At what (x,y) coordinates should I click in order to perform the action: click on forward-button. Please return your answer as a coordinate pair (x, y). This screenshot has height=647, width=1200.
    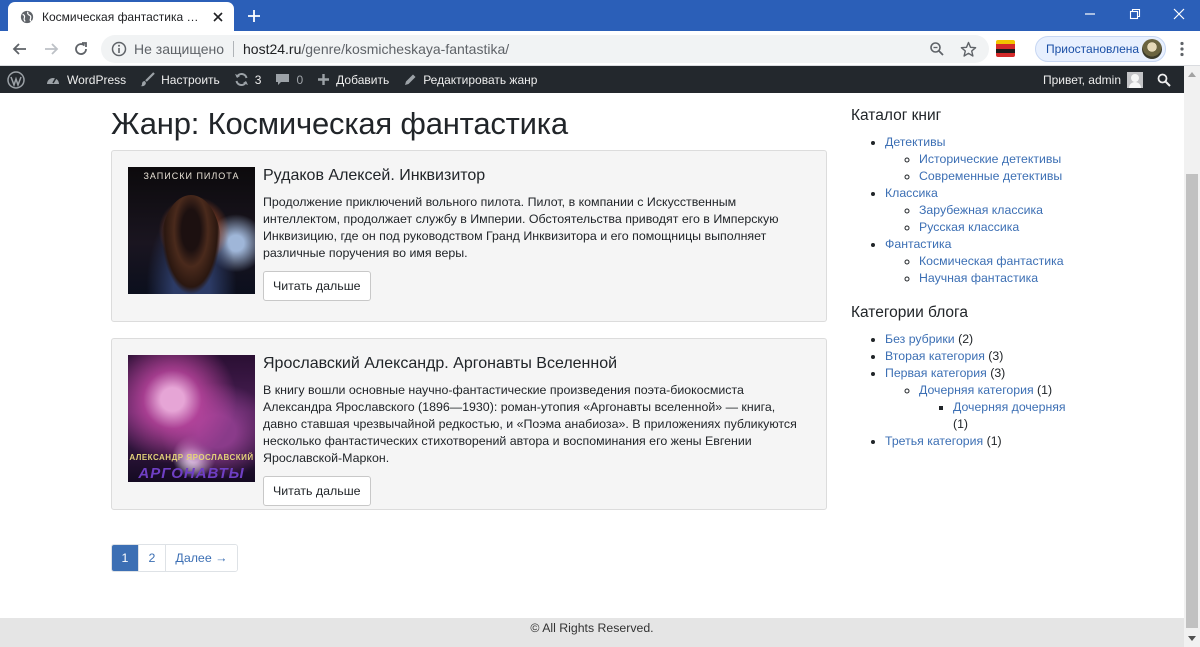
    Looking at the image, I should click on (51, 49).